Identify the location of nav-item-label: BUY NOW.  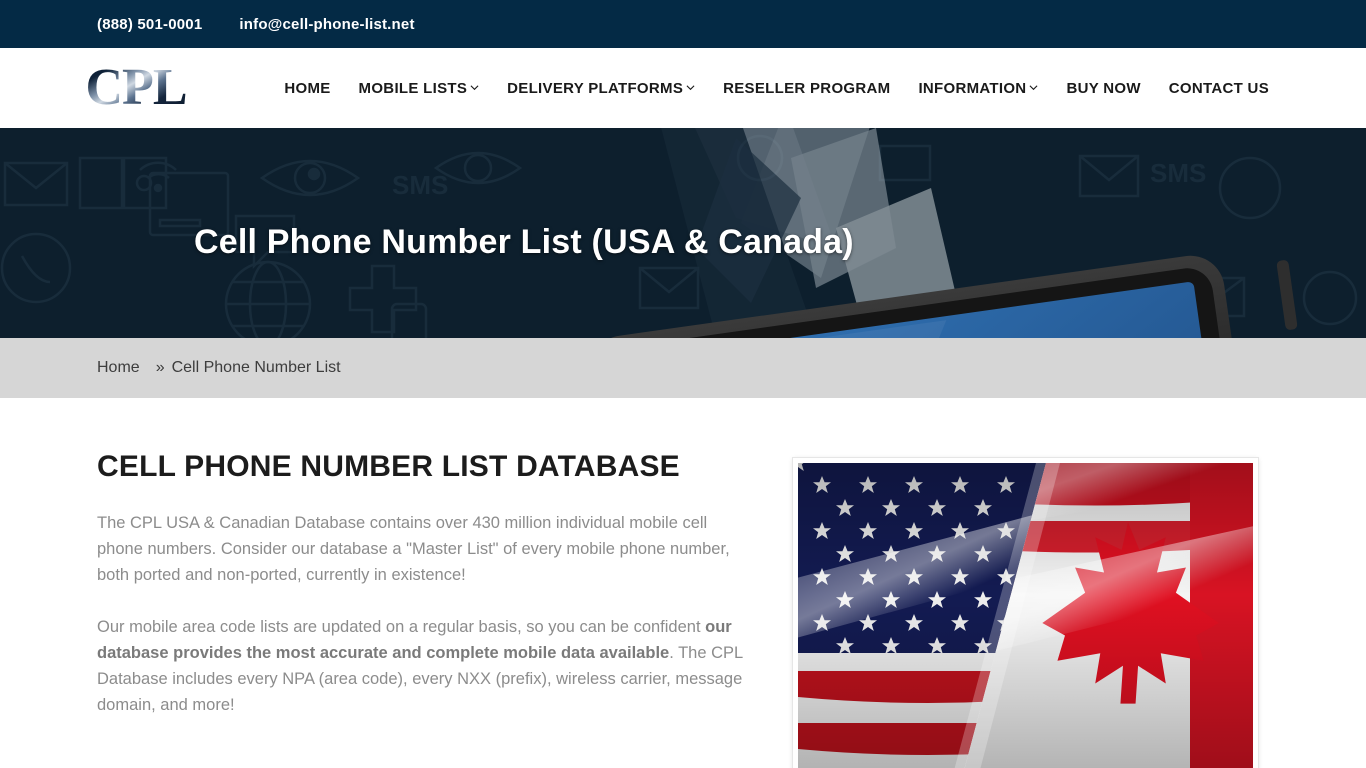
(1103, 88).